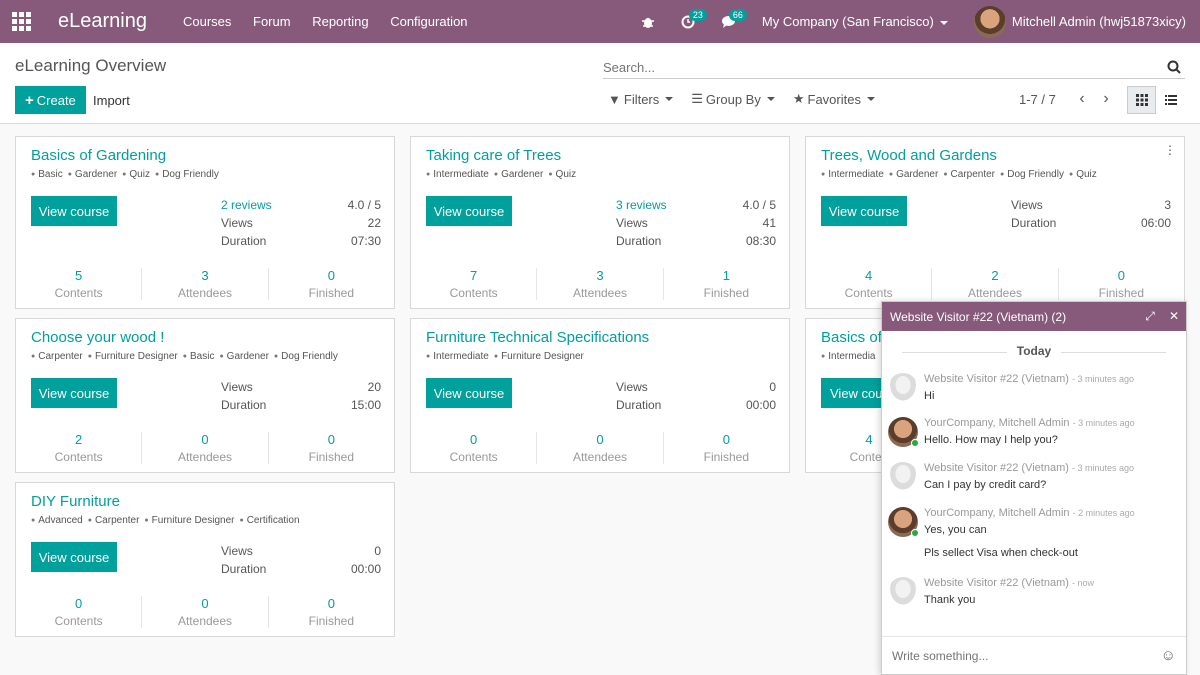 This screenshot has height=675, width=1200. What do you see at coordinates (769, 223) in the screenshot?
I see `views-value: 41` at bounding box center [769, 223].